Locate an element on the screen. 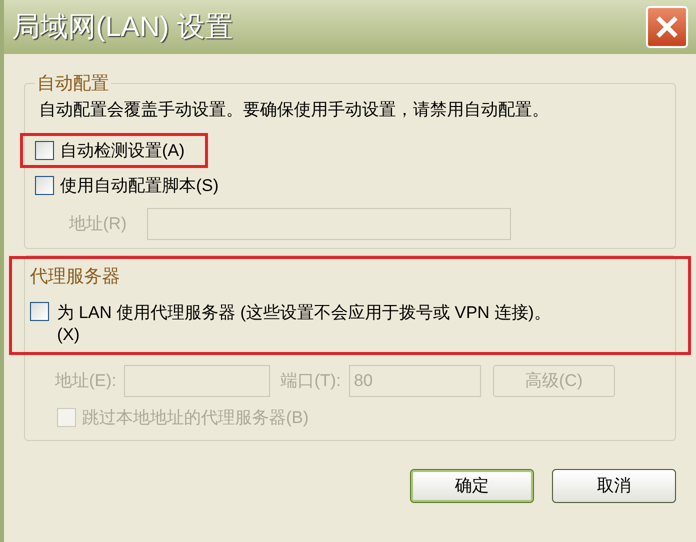 Image resolution: width=696 pixels, height=542 pixels. group-title: 代理服务器 is located at coordinates (75, 276).